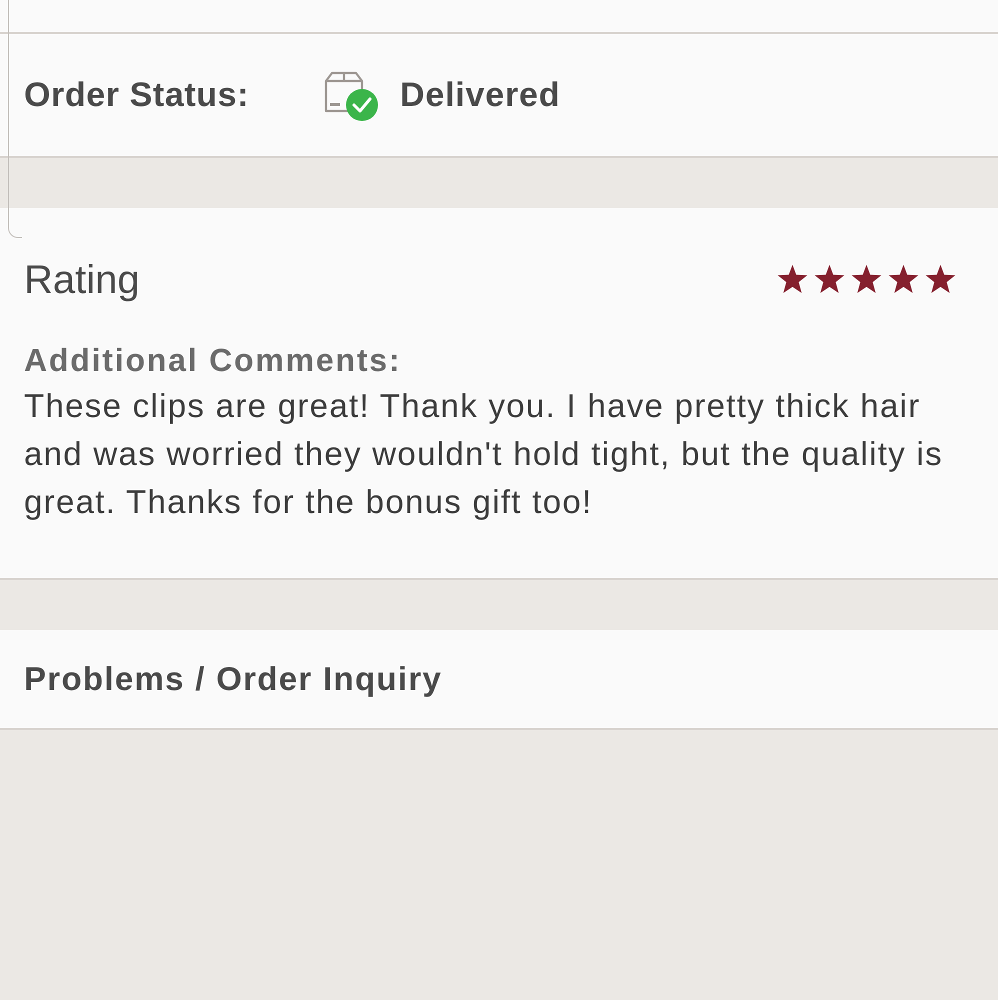 The image size is (998, 1000). What do you see at coordinates (137, 95) in the screenshot?
I see `status-label: Order Status:` at bounding box center [137, 95].